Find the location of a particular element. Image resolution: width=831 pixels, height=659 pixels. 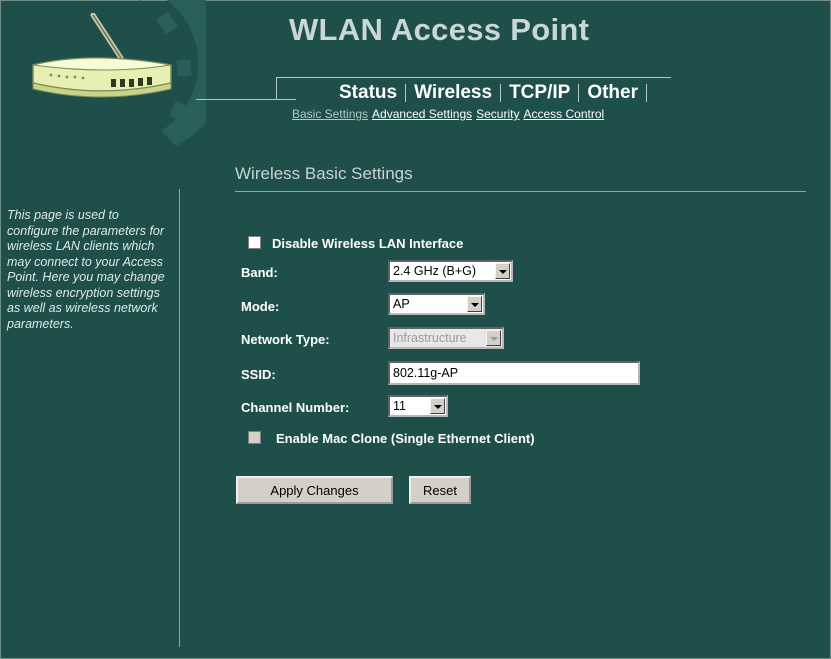

band-value: 2.4 GHz (B+G) is located at coordinates (435, 271).